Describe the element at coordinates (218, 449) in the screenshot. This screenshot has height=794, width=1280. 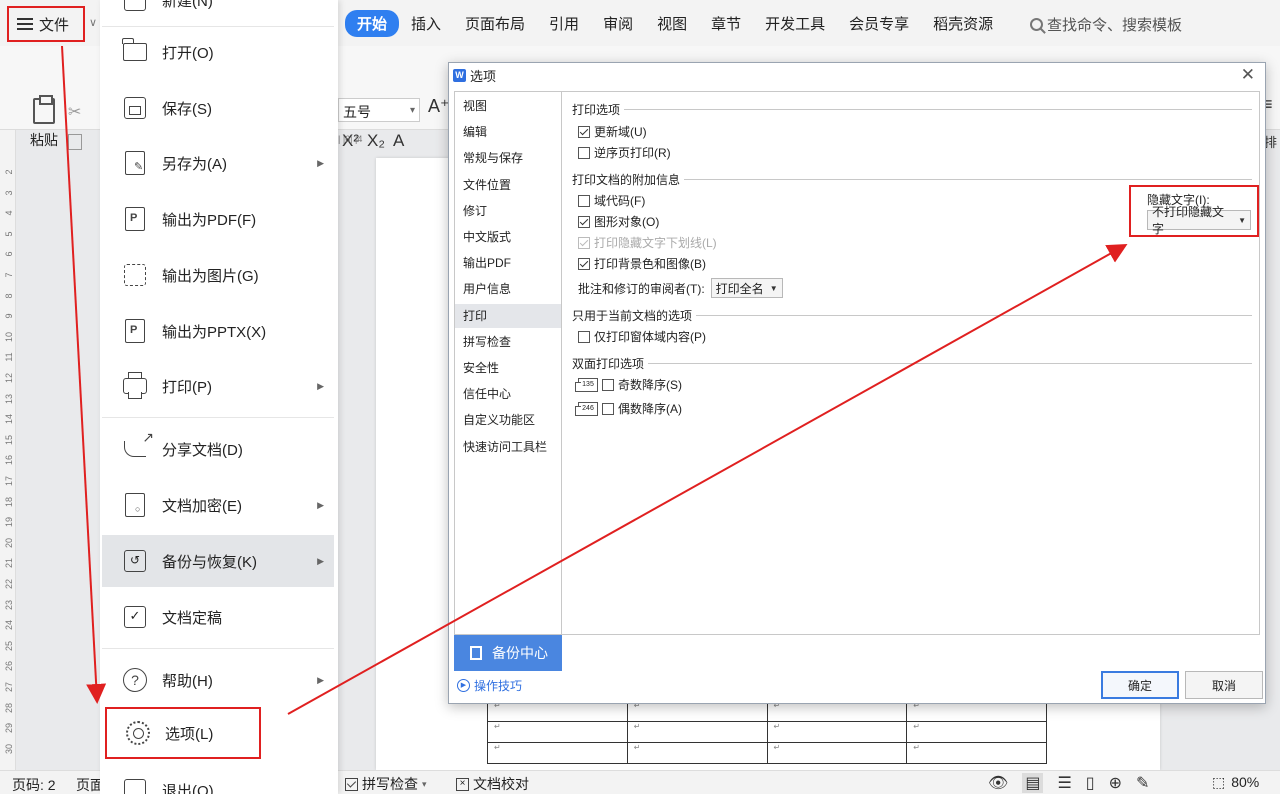
I see `menu-item-share: 分享文档(D)` at that location.